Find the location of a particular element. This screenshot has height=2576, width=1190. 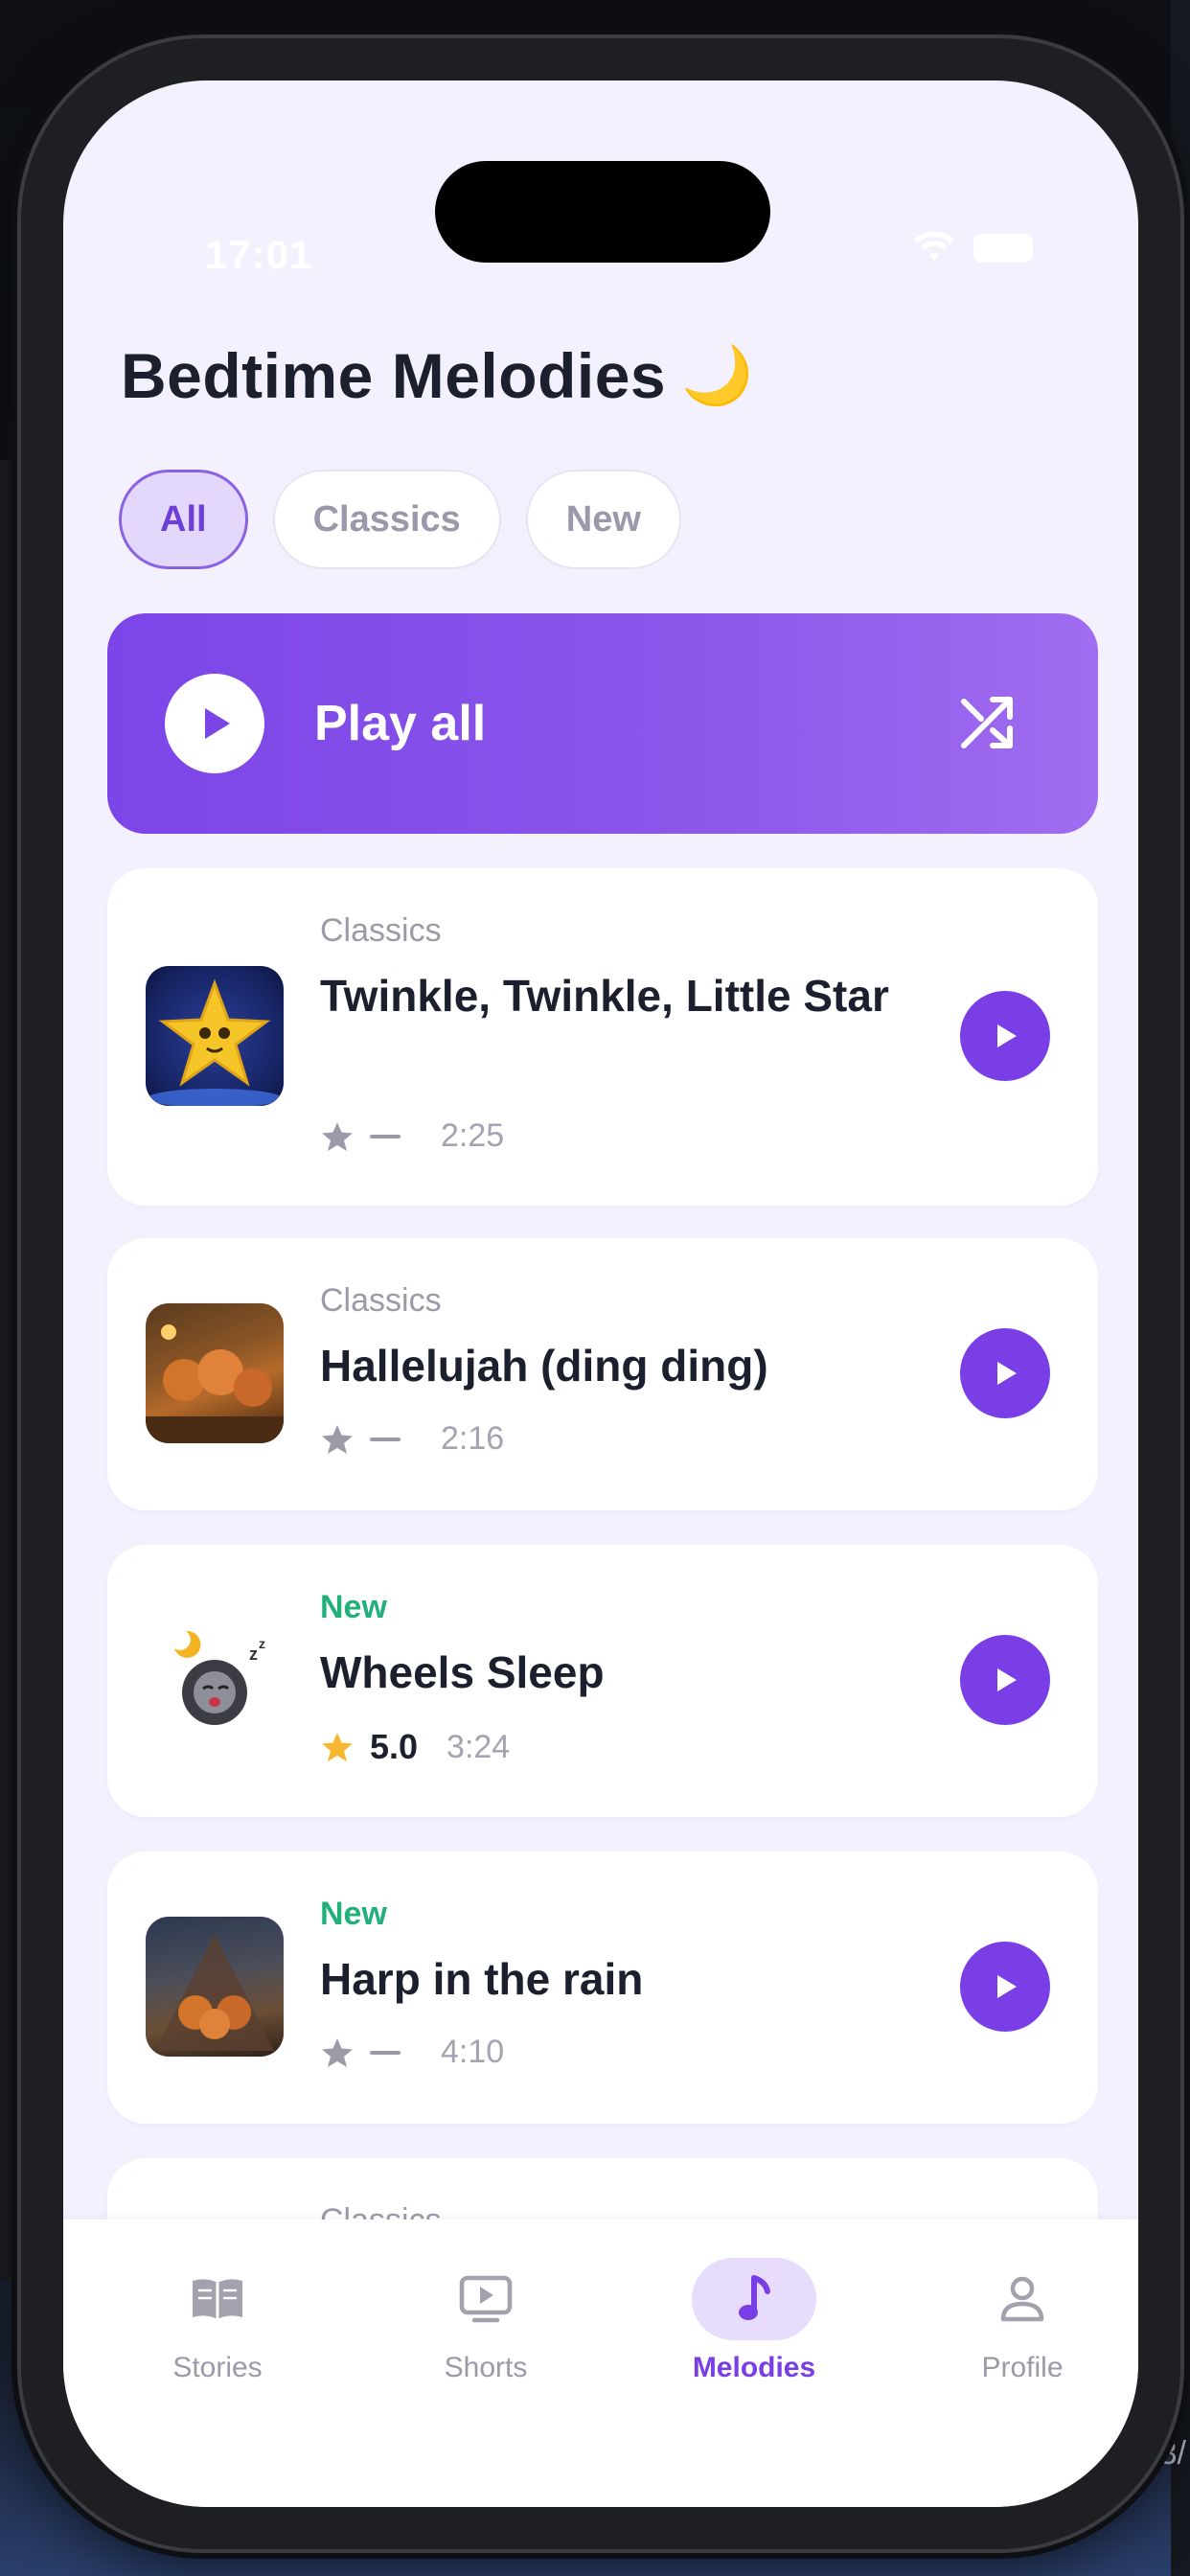

header: Bedtime Melodies 🌙 is located at coordinates (437, 375).